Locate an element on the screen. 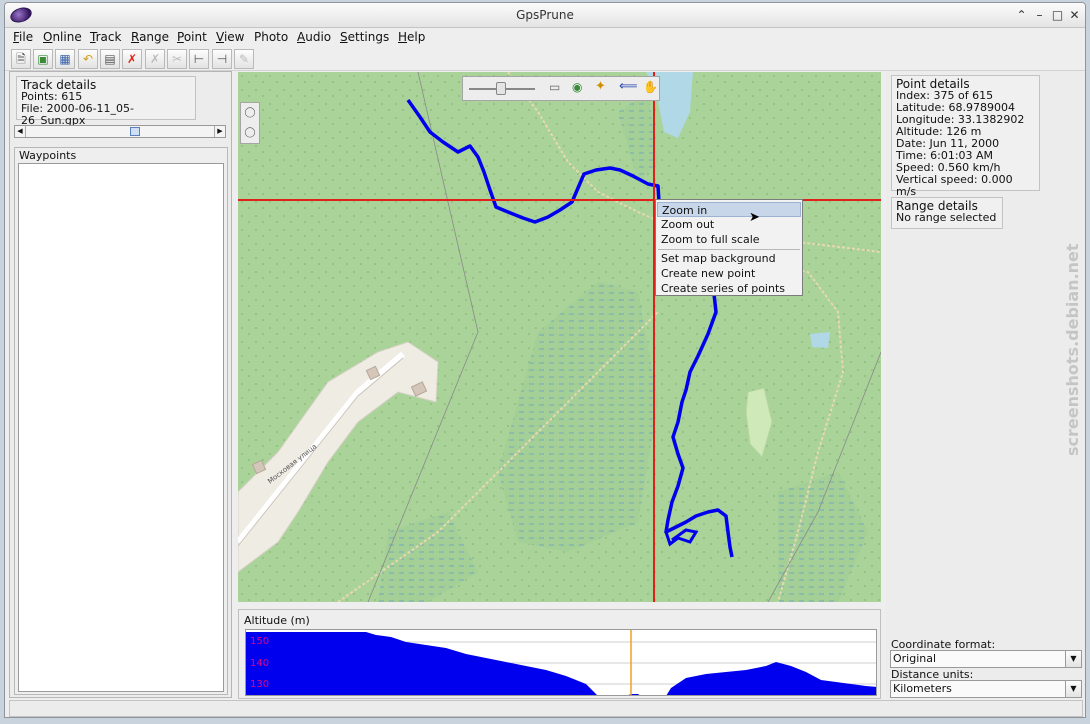 The image size is (1090, 724). ctx-separator is located at coordinates (729, 249).